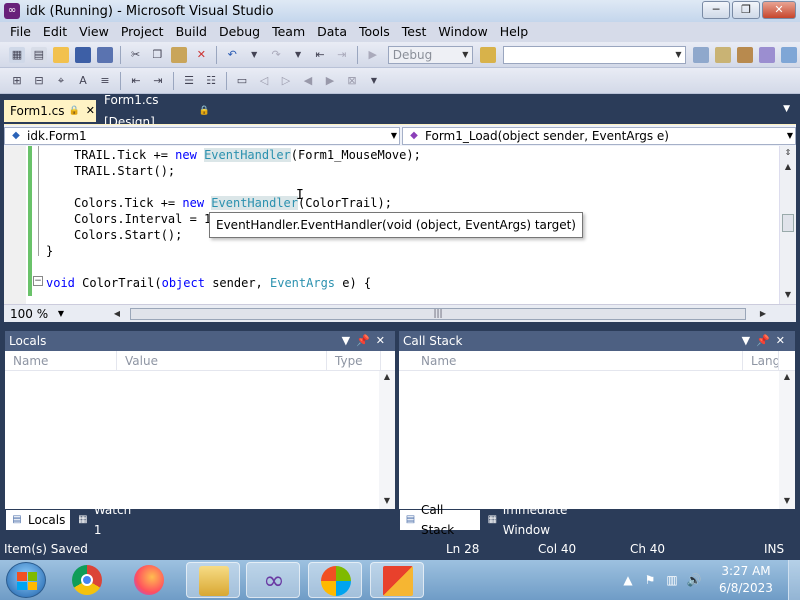 This screenshot has width=800, height=600. What do you see at coordinates (761, 361) in the screenshot?
I see `column-header-language: Lang` at bounding box center [761, 361].